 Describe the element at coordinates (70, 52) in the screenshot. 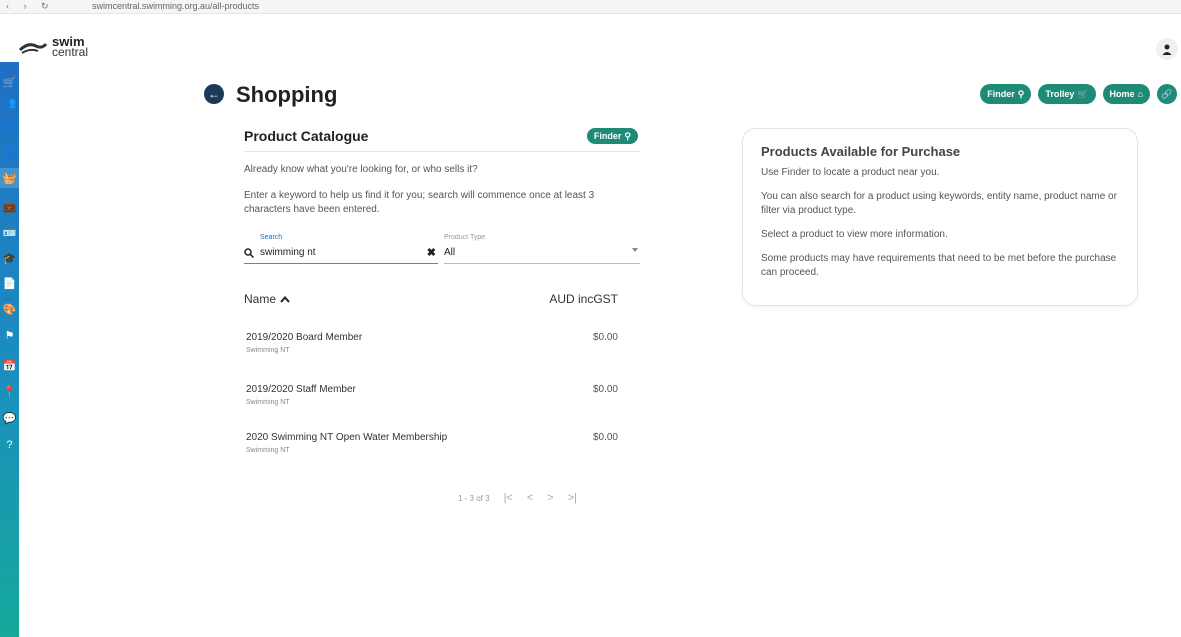

I see `logo-line-2: central` at that location.